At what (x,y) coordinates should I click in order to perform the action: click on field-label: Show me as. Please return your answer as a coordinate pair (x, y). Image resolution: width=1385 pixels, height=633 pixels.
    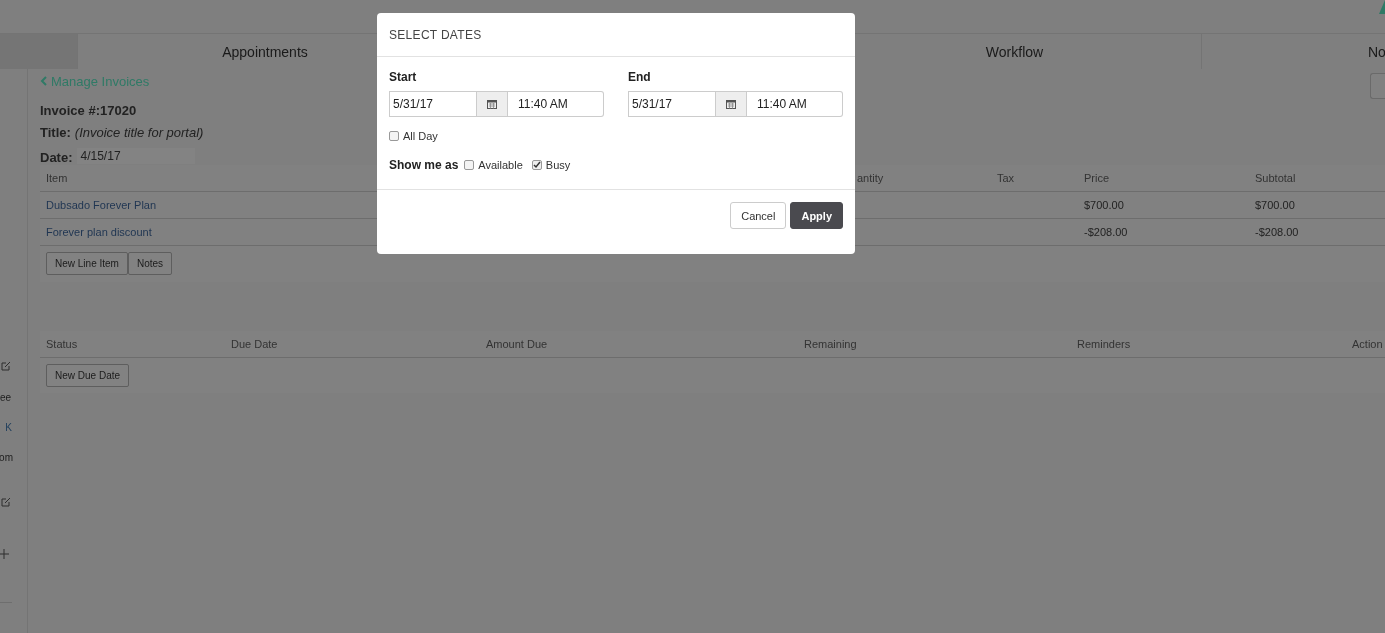
    Looking at the image, I should click on (424, 165).